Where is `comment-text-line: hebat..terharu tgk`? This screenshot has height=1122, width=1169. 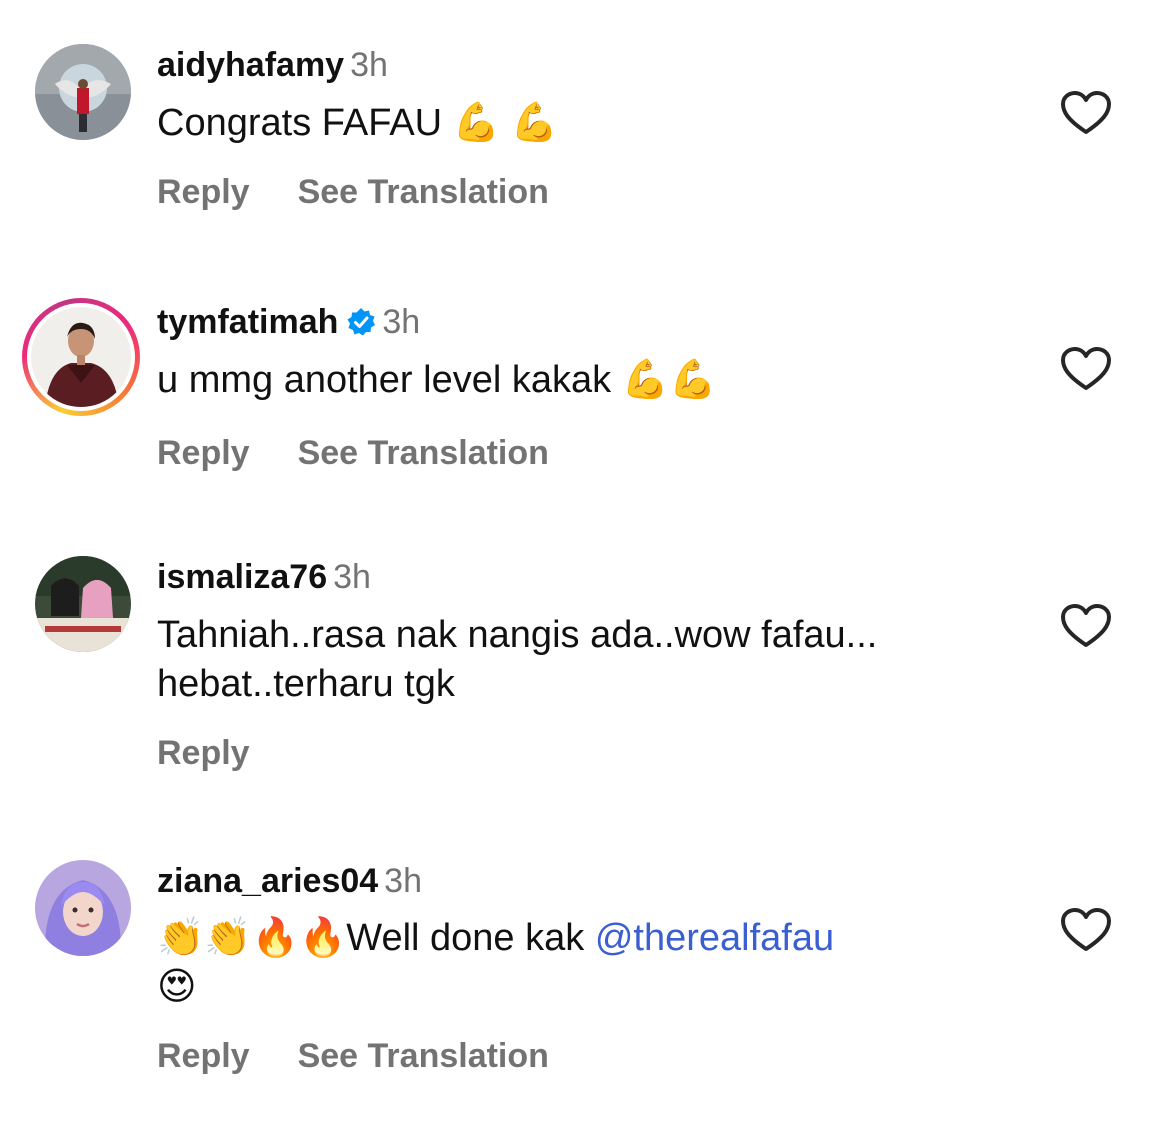
comment-text-line: hebat..terharu tgk is located at coordinates (306, 684).